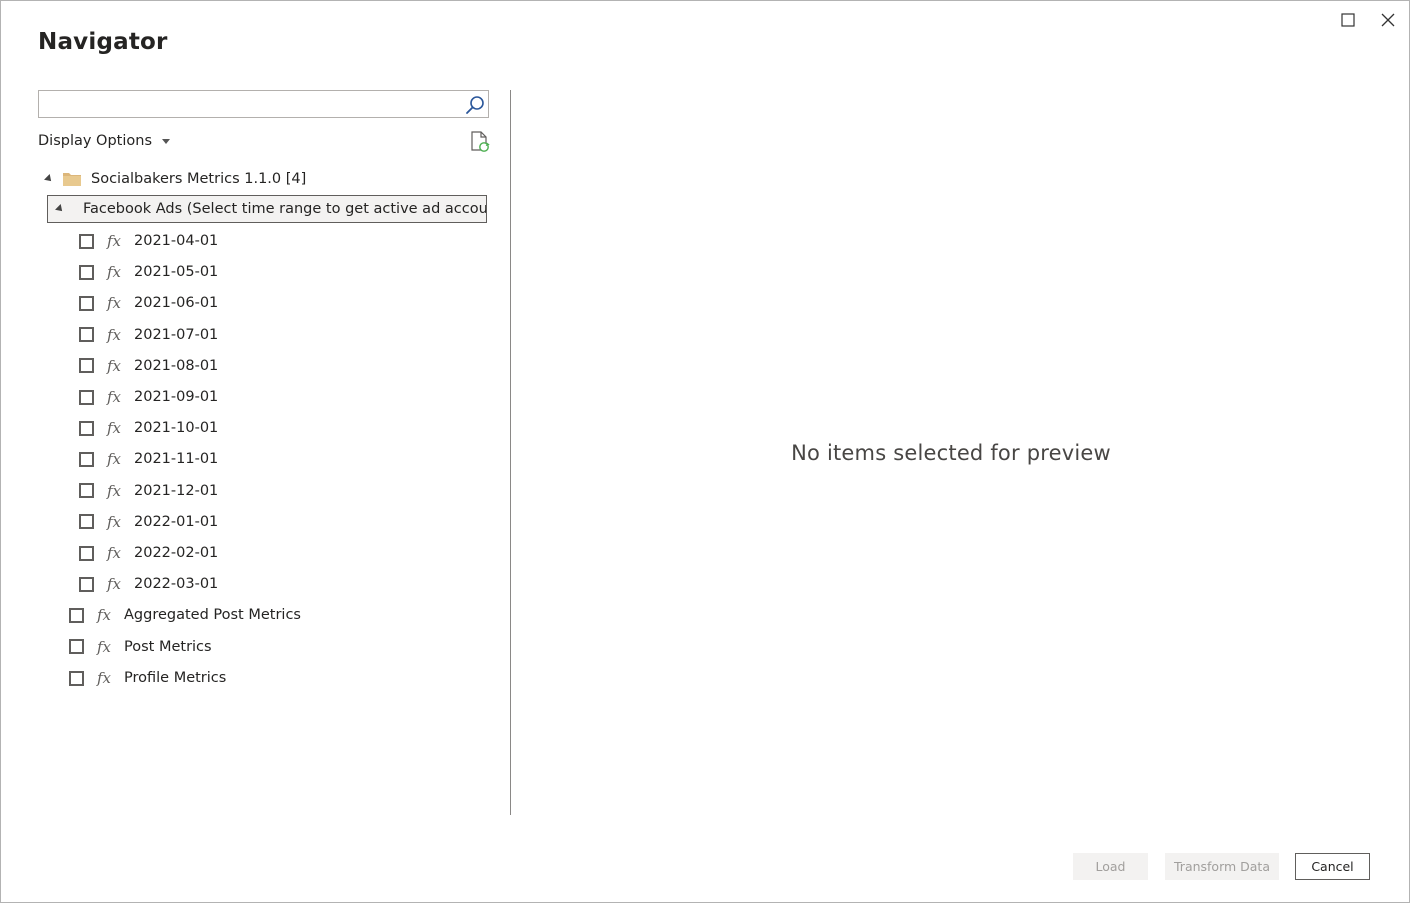 The height and width of the screenshot is (903, 1410). Describe the element at coordinates (176, 303) in the screenshot. I see `tree-item-label: 2021-06-01` at that location.